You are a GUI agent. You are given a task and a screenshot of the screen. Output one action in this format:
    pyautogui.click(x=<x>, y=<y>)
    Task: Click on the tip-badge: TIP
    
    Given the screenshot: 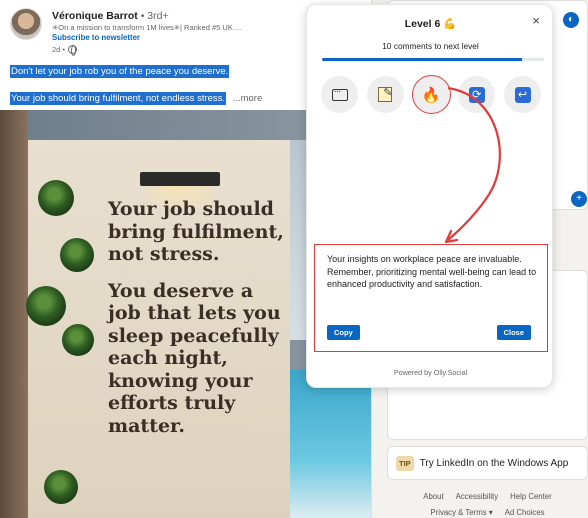 What is the action you would take?
    pyautogui.click(x=405, y=463)
    